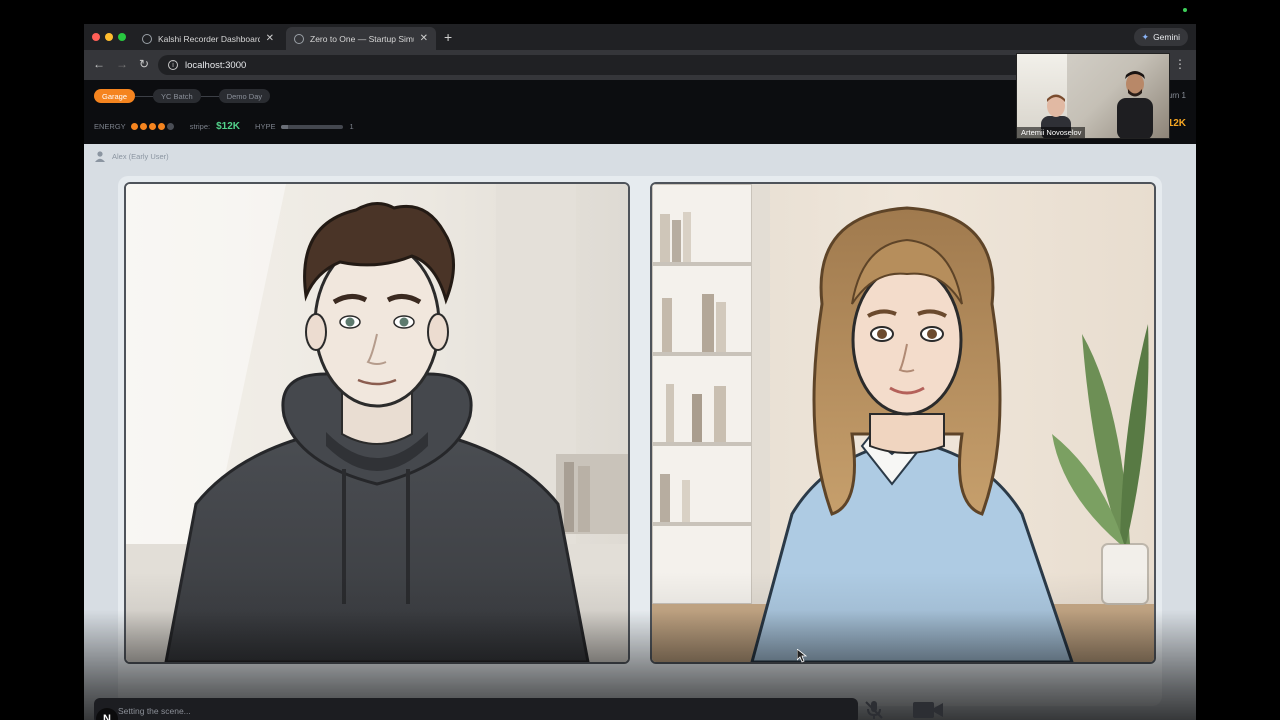 This screenshot has height=720, width=1280. I want to click on camera-toggle-button, so click(928, 709).